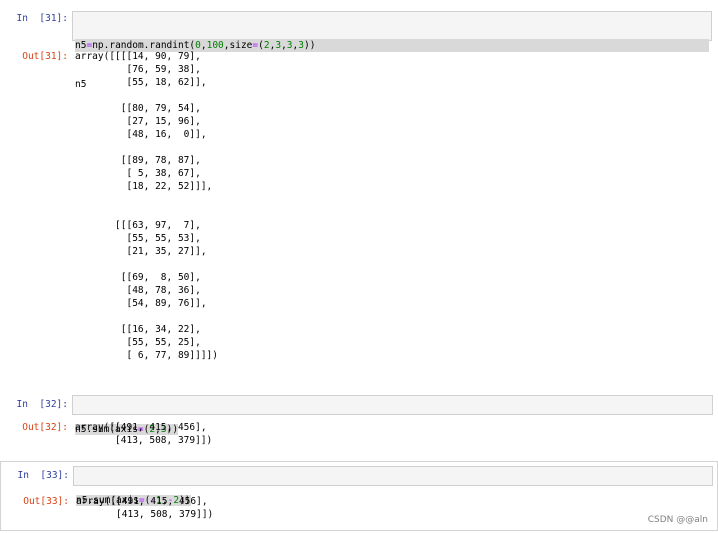  What do you see at coordinates (42, 404) in the screenshot?
I see `input-prompt: In [32]:` at bounding box center [42, 404].